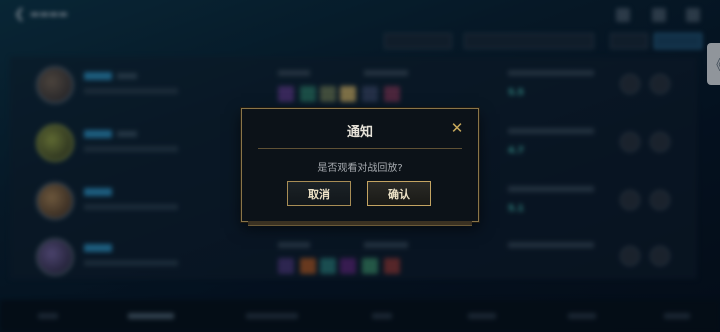  What do you see at coordinates (360, 148) in the screenshot?
I see `dialog-divider` at bounding box center [360, 148].